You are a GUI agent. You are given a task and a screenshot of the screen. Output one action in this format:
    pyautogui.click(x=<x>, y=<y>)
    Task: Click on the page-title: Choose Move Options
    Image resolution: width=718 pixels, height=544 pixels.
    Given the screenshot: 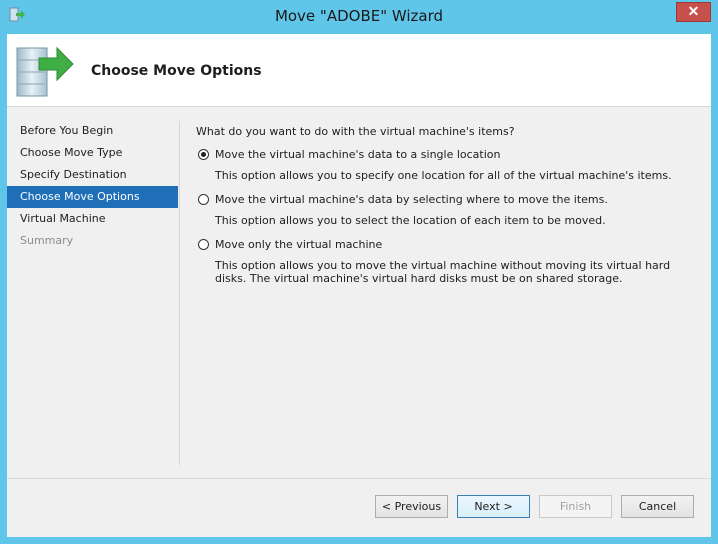 What is the action you would take?
    pyautogui.click(x=176, y=71)
    